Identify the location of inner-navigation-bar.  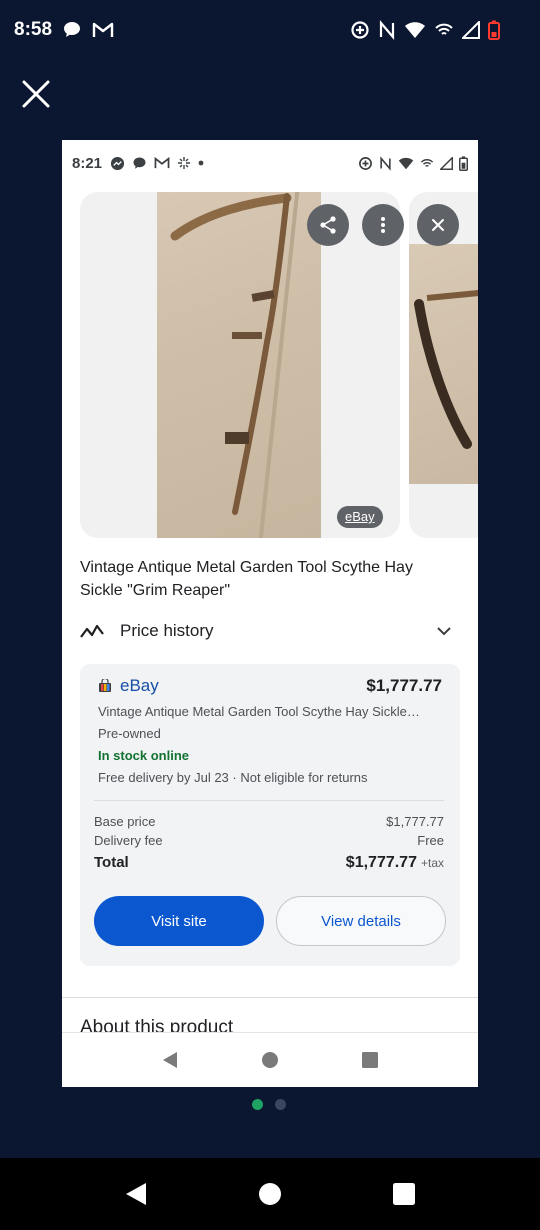
(270, 1059).